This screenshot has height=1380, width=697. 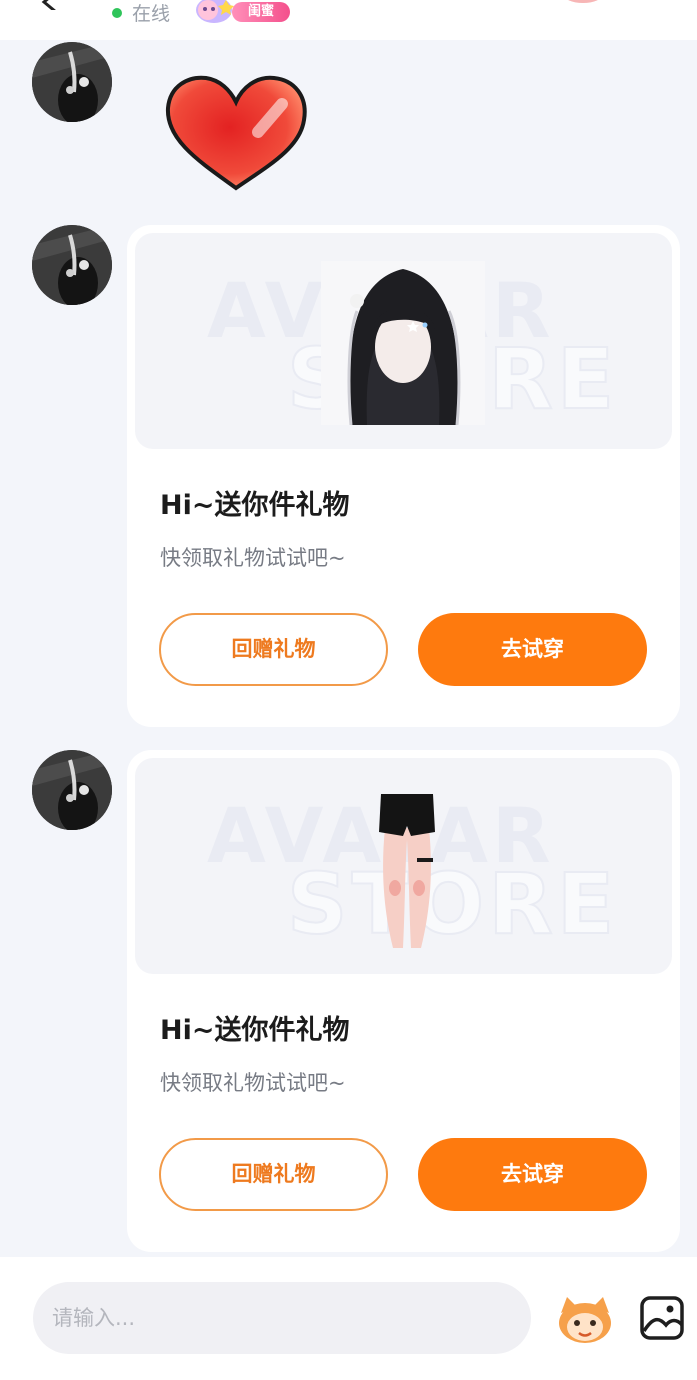 What do you see at coordinates (585, 1319) in the screenshot?
I see `emoji-mascot-icon` at bounding box center [585, 1319].